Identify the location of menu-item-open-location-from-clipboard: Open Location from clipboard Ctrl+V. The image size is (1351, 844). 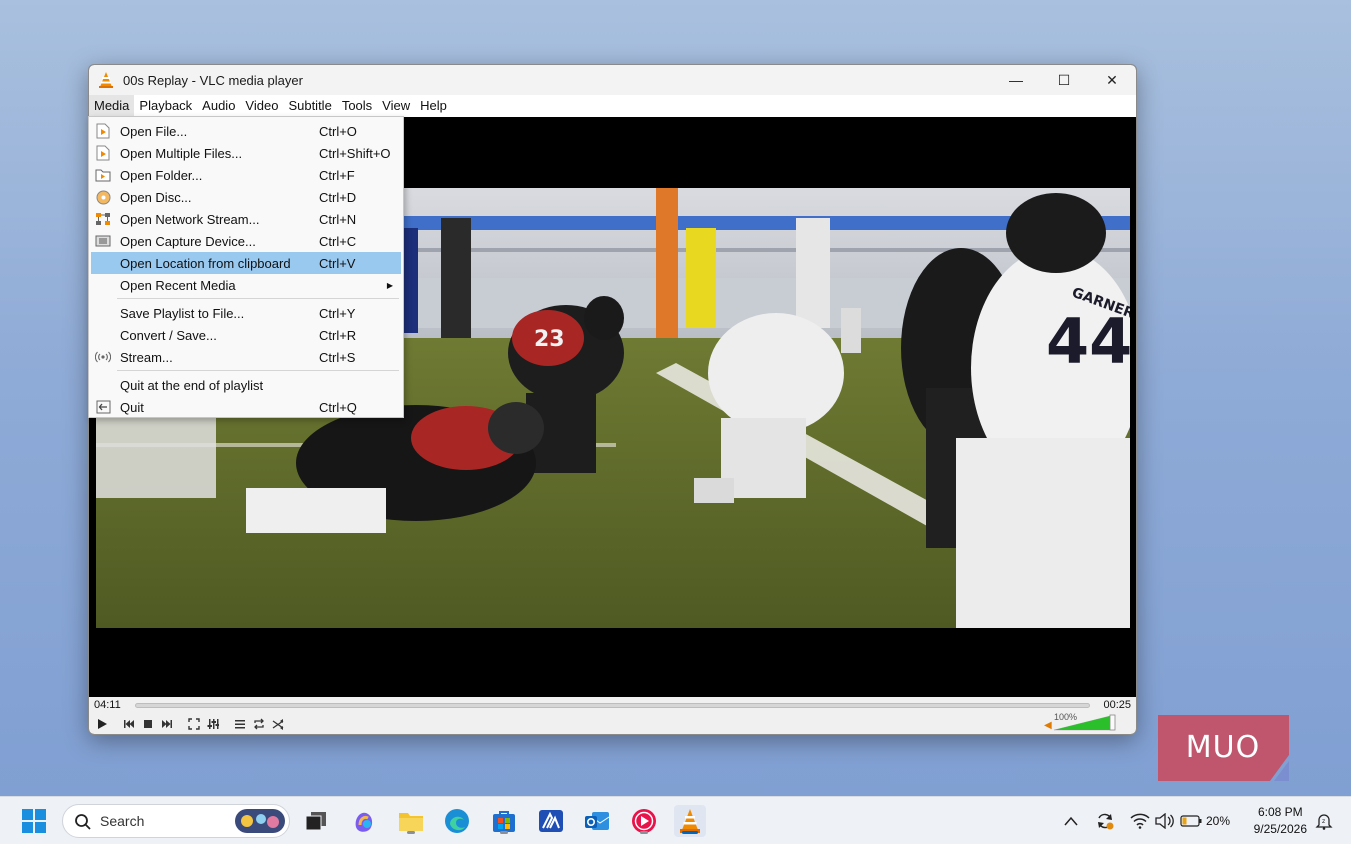
(246, 263).